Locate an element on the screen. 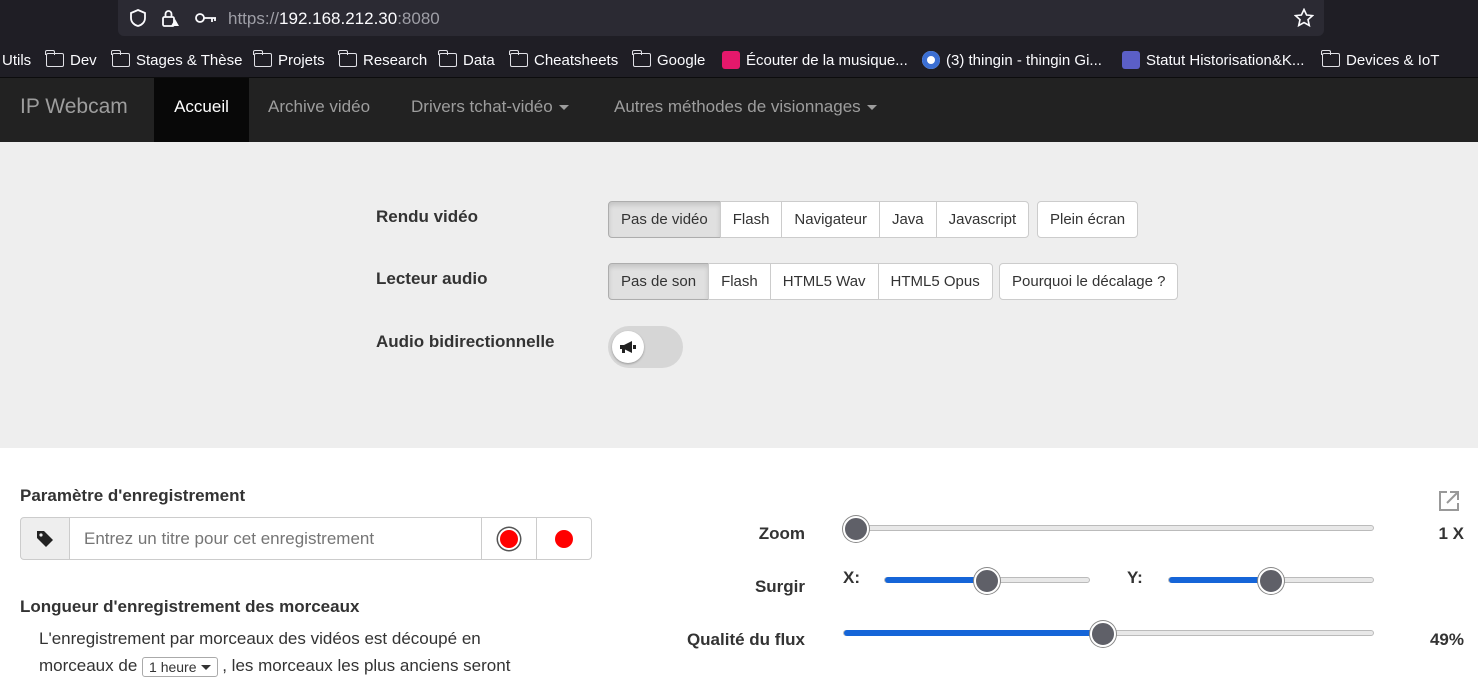 This screenshot has width=1478, height=677. bookmark-utils: Utils is located at coordinates (16, 60).